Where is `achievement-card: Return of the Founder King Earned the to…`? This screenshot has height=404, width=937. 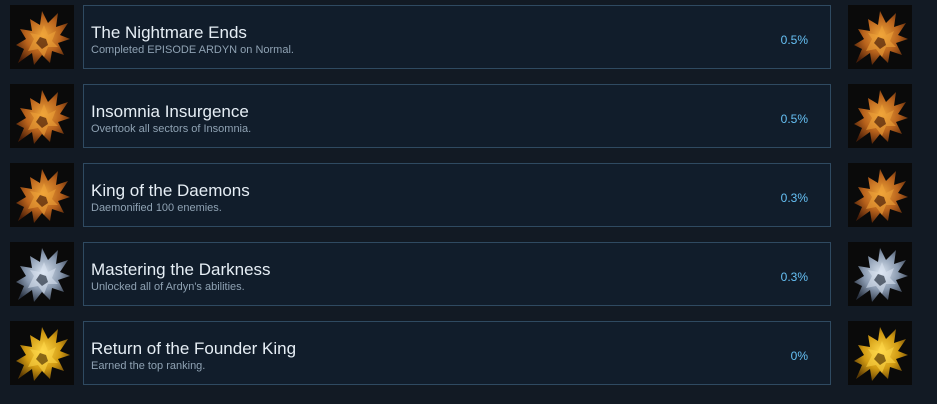
achievement-card: Return of the Founder King Earned the to… is located at coordinates (457, 353).